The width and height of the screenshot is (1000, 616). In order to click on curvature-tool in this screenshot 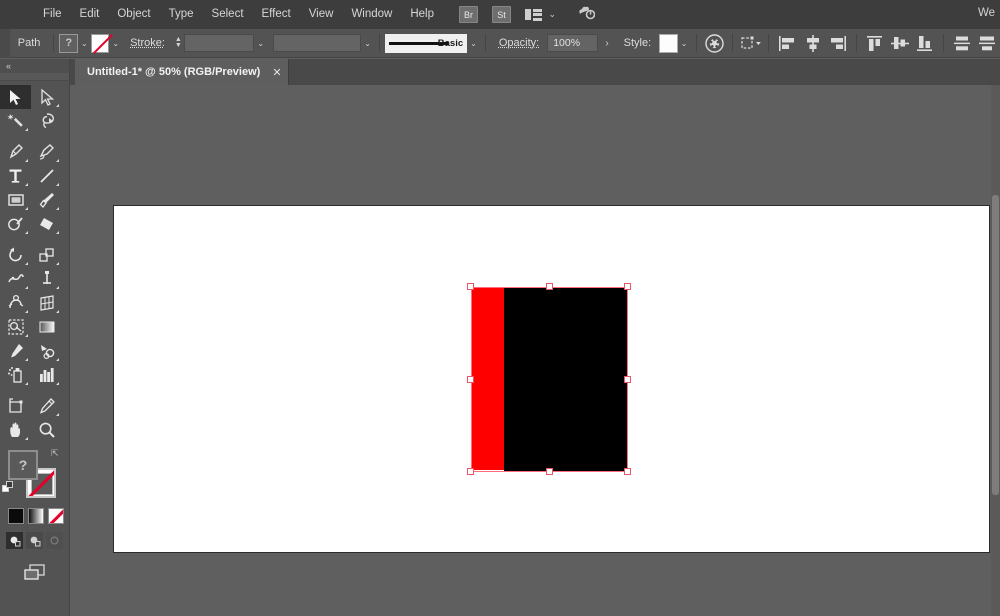, I will do `click(46, 152)`.